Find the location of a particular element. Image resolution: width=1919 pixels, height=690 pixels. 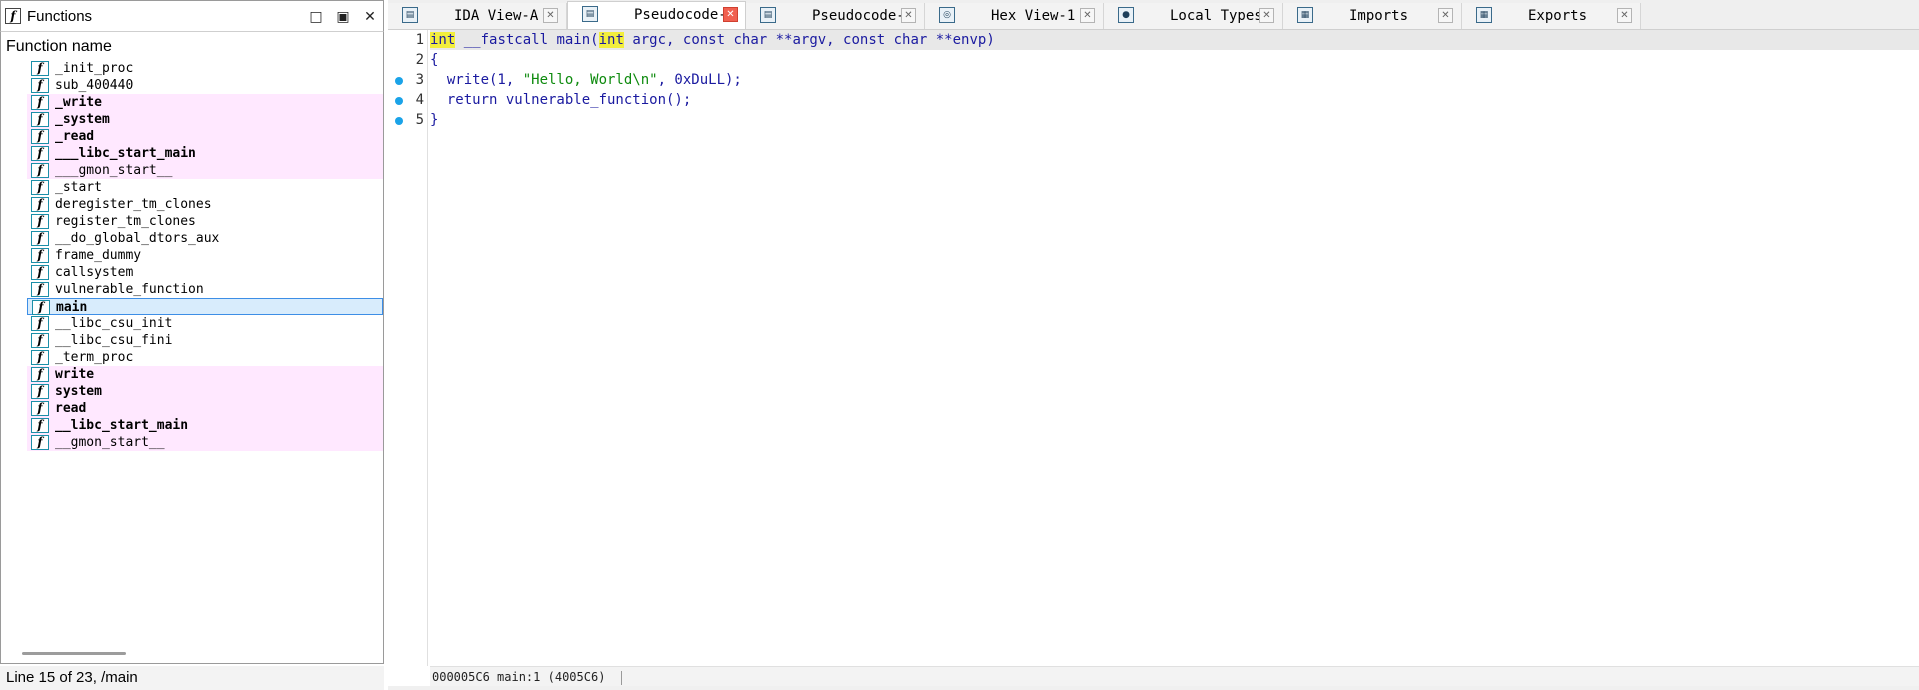

function-row: f _write is located at coordinates (205, 102).